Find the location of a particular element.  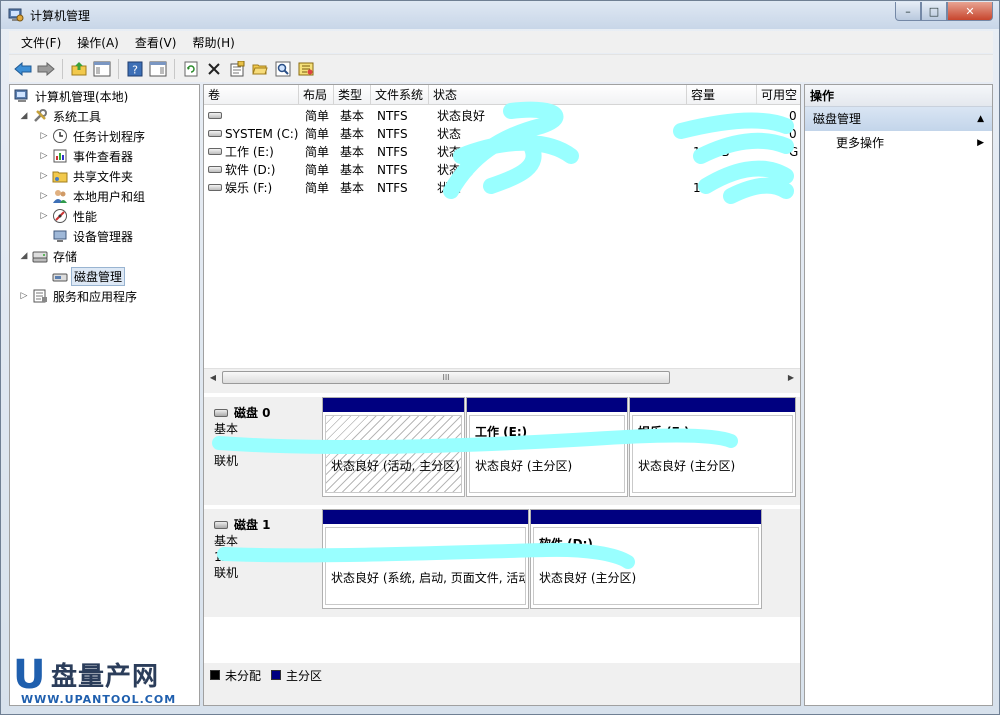

legend-primary: 主分区 is located at coordinates (304, 675).